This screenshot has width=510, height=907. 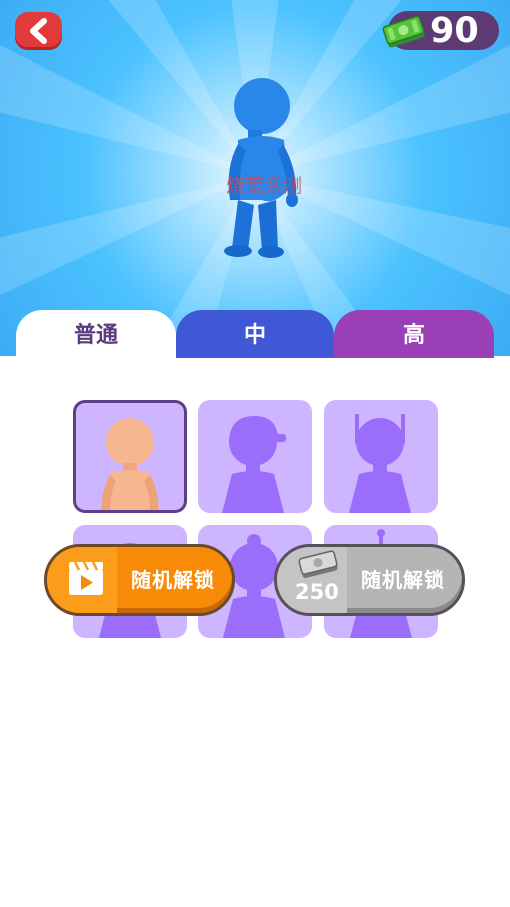 I want to click on skin-cell-selected, so click(x=130, y=456).